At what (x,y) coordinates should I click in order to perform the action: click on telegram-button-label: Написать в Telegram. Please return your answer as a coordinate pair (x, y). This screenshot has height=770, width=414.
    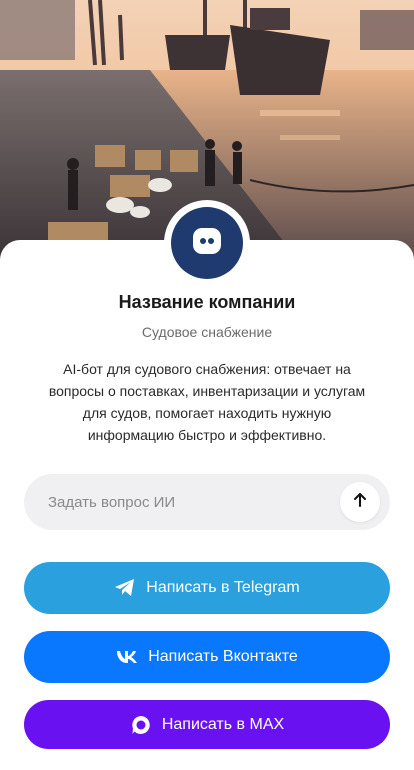
    Looking at the image, I should click on (223, 587).